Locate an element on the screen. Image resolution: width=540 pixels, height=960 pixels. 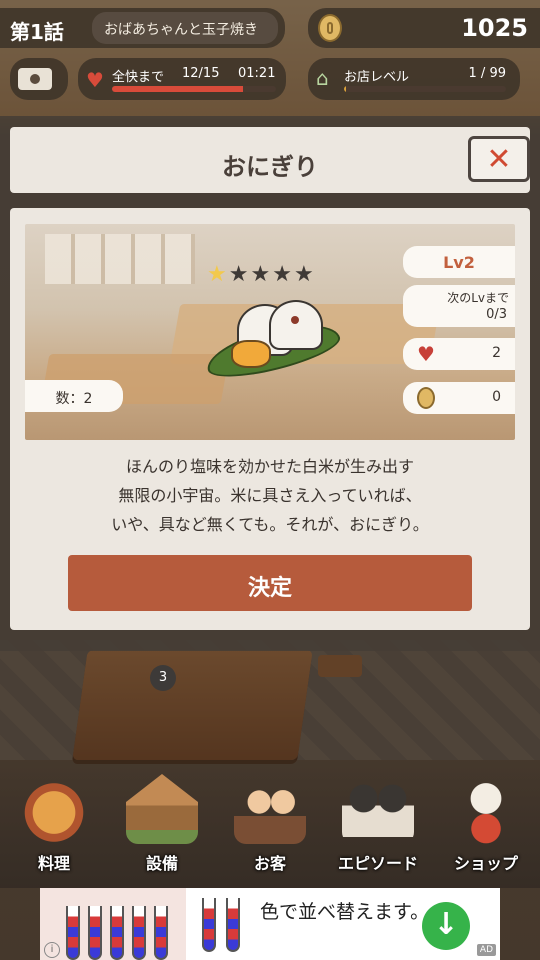
recovery-count: 12/15 is located at coordinates (201, 73).